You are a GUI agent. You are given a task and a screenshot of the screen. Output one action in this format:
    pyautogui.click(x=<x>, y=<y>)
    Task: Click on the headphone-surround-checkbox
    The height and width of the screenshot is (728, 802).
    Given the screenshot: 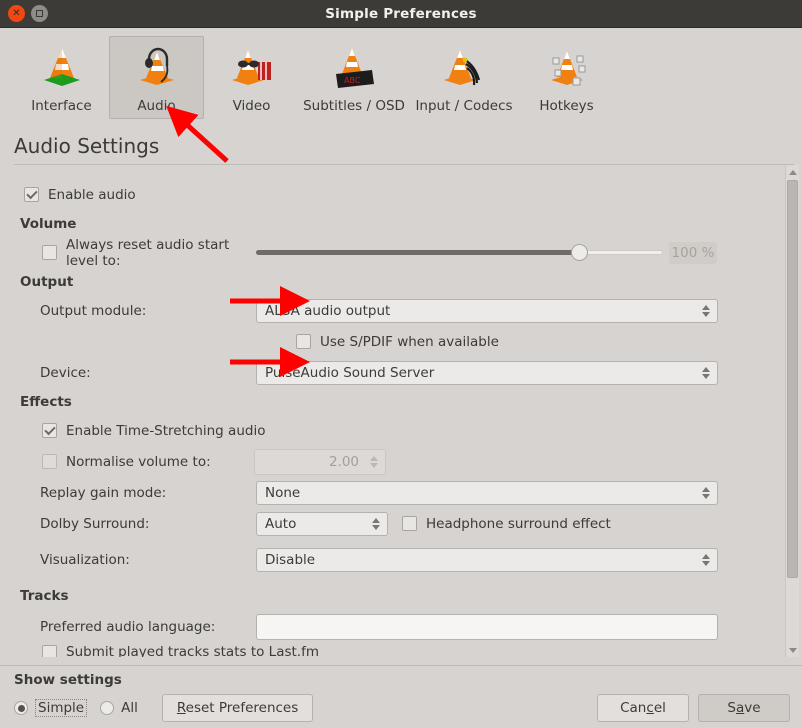 What is the action you would take?
    pyautogui.click(x=409, y=523)
    